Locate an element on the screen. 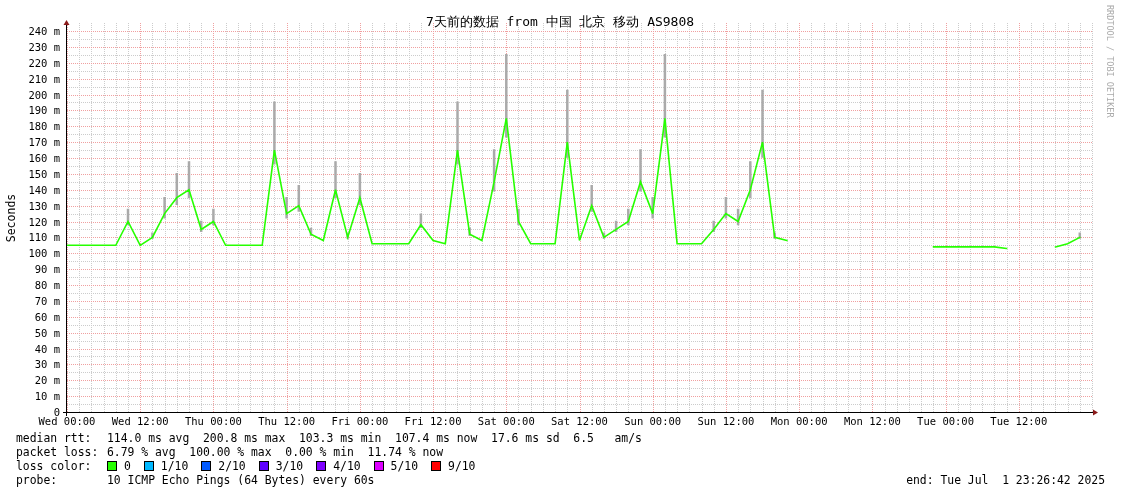  tick-label: 110 m is located at coordinates (44, 237).